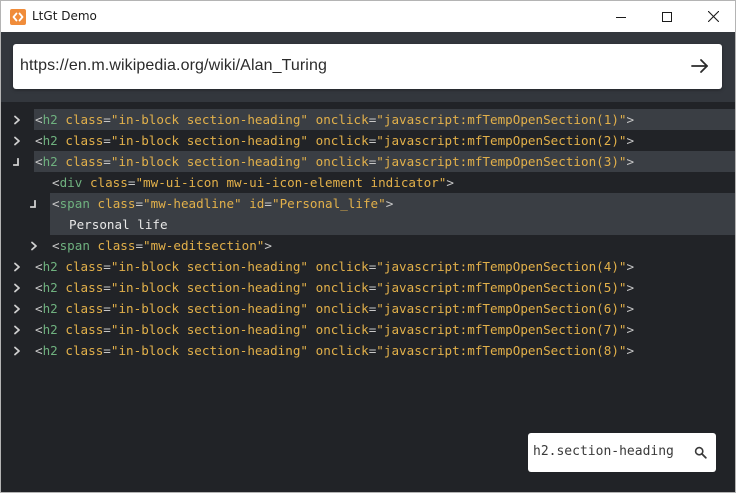 This screenshot has height=493, width=736. What do you see at coordinates (501, 308) in the screenshot?
I see `attr-value: "javascript:mfTempOpenSection(6)"` at bounding box center [501, 308].